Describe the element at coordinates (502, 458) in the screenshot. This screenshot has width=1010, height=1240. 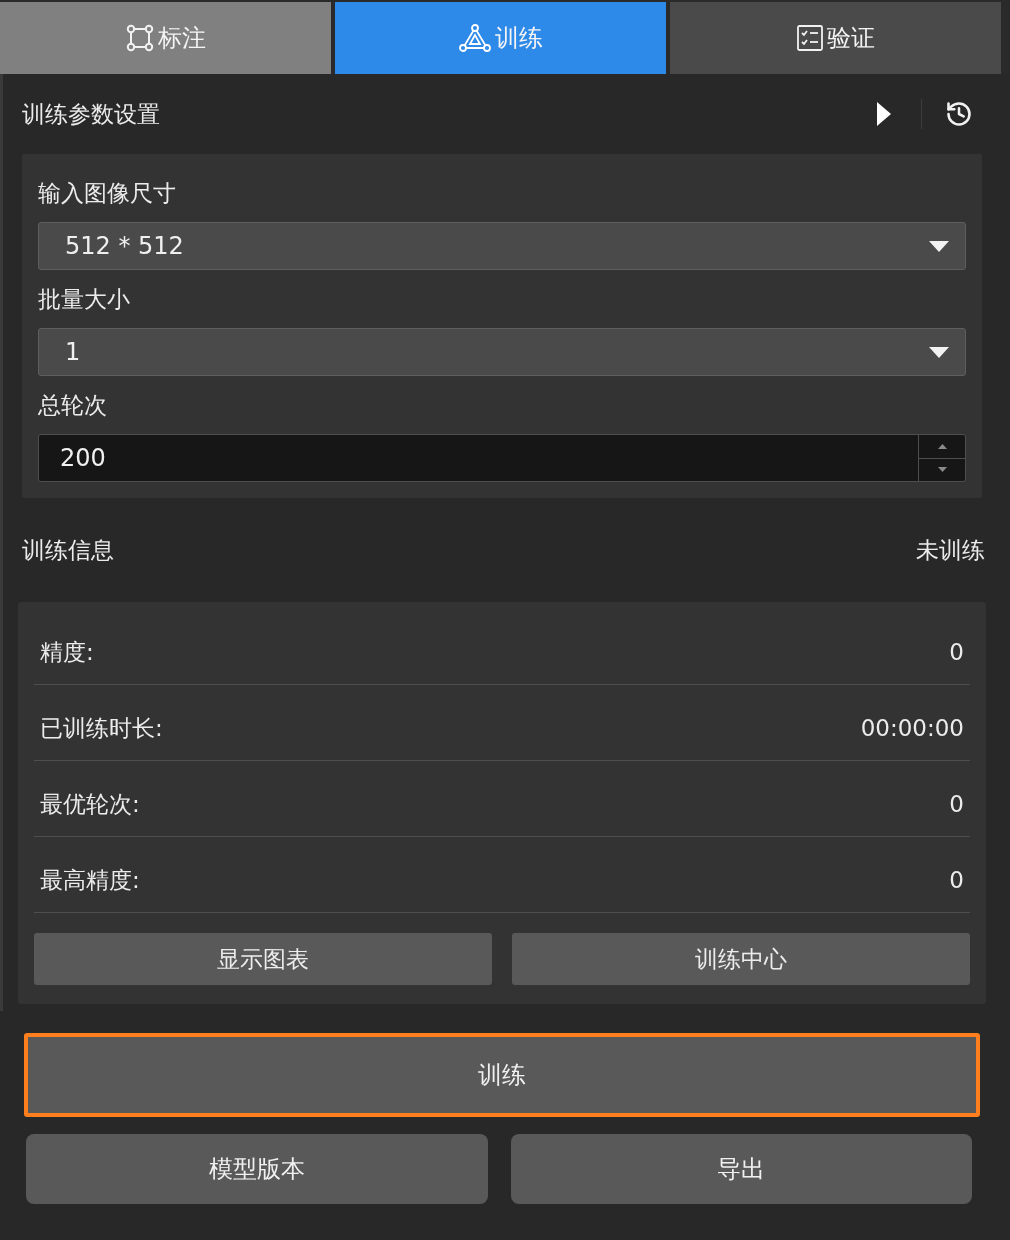
I see `number-field: 200` at that location.